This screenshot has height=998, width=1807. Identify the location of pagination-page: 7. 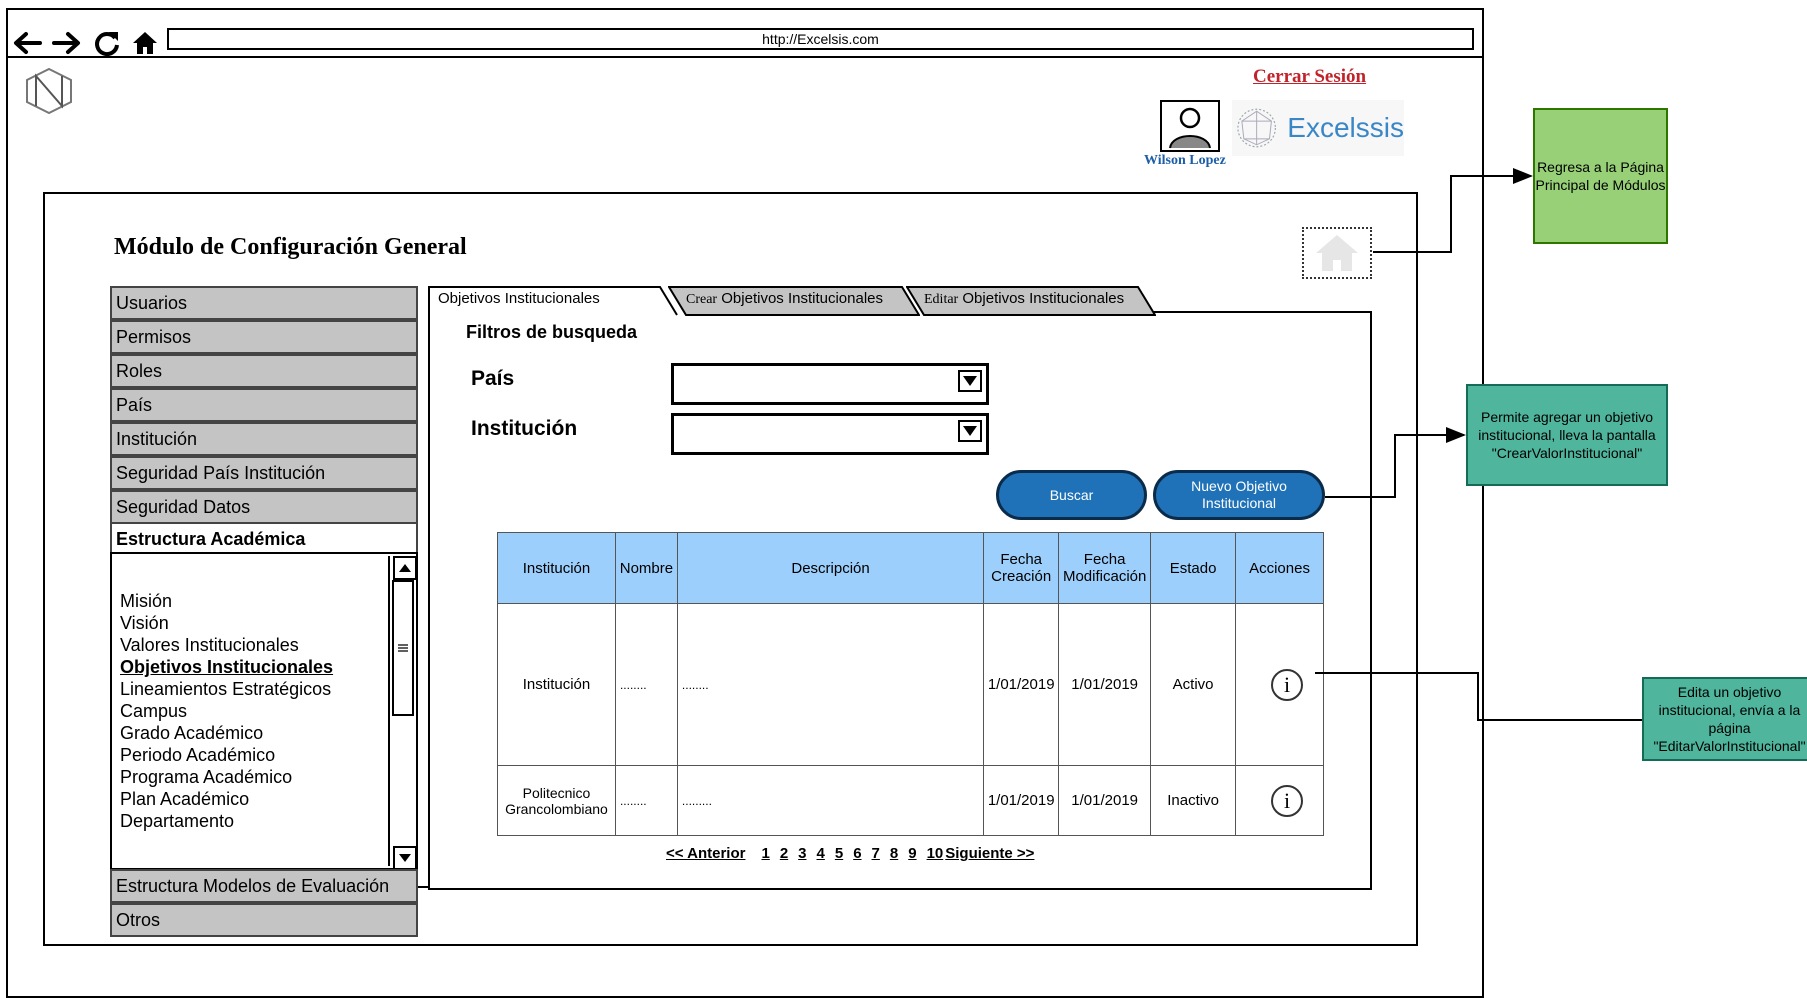
(876, 853).